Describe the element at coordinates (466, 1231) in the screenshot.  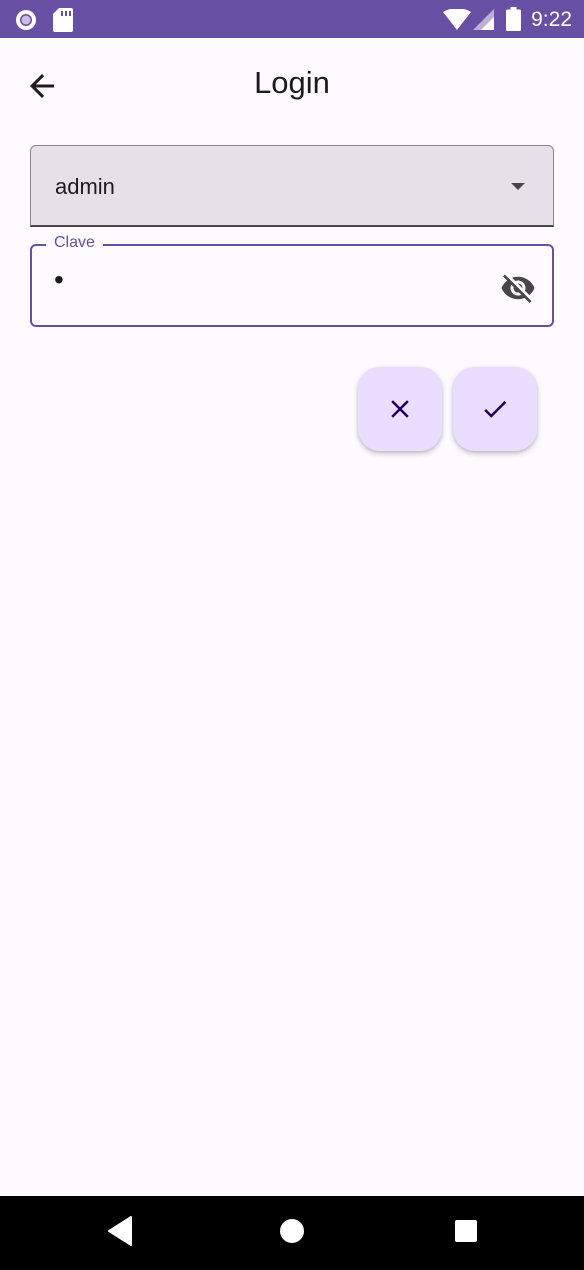
I see `recents-square-icon` at that location.